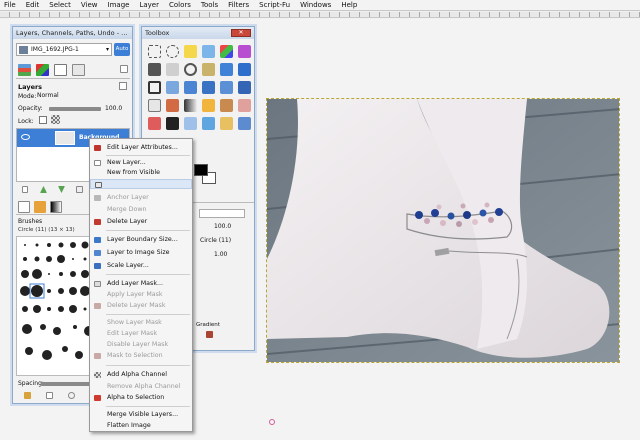  I want to click on menu-item-layer-to-image-size: Layer to Image Size, so click(141, 253).